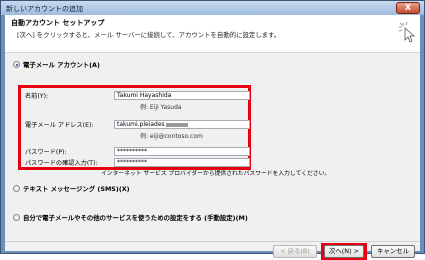 Image resolution: width=425 pixels, height=260 pixels. Describe the element at coordinates (16, 64) in the screenshot. I see `email-account-radio` at that location.